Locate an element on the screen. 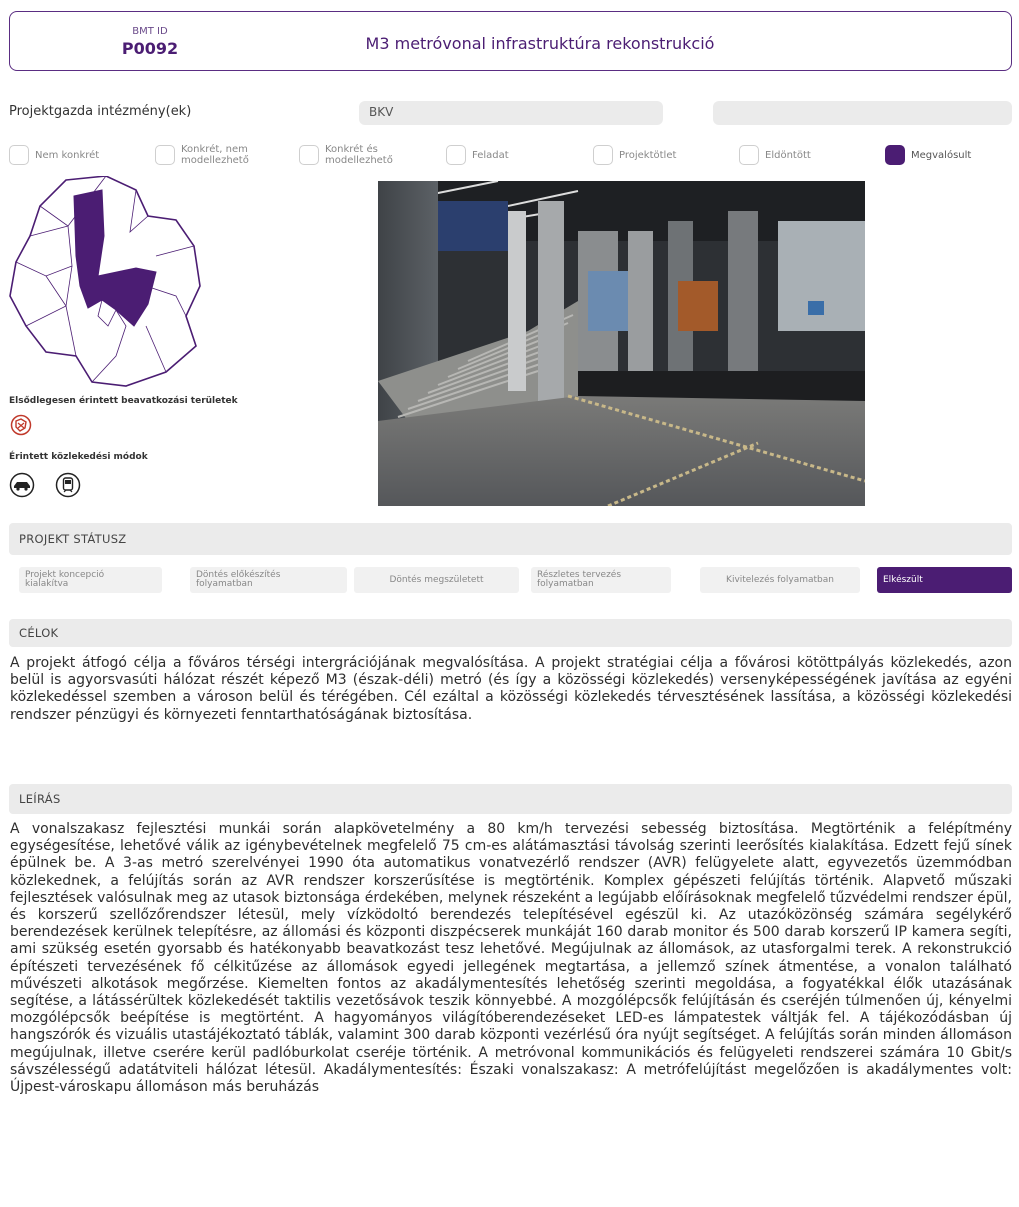 This screenshot has width=1019, height=1207. category-task: Feladat is located at coordinates (511, 155).